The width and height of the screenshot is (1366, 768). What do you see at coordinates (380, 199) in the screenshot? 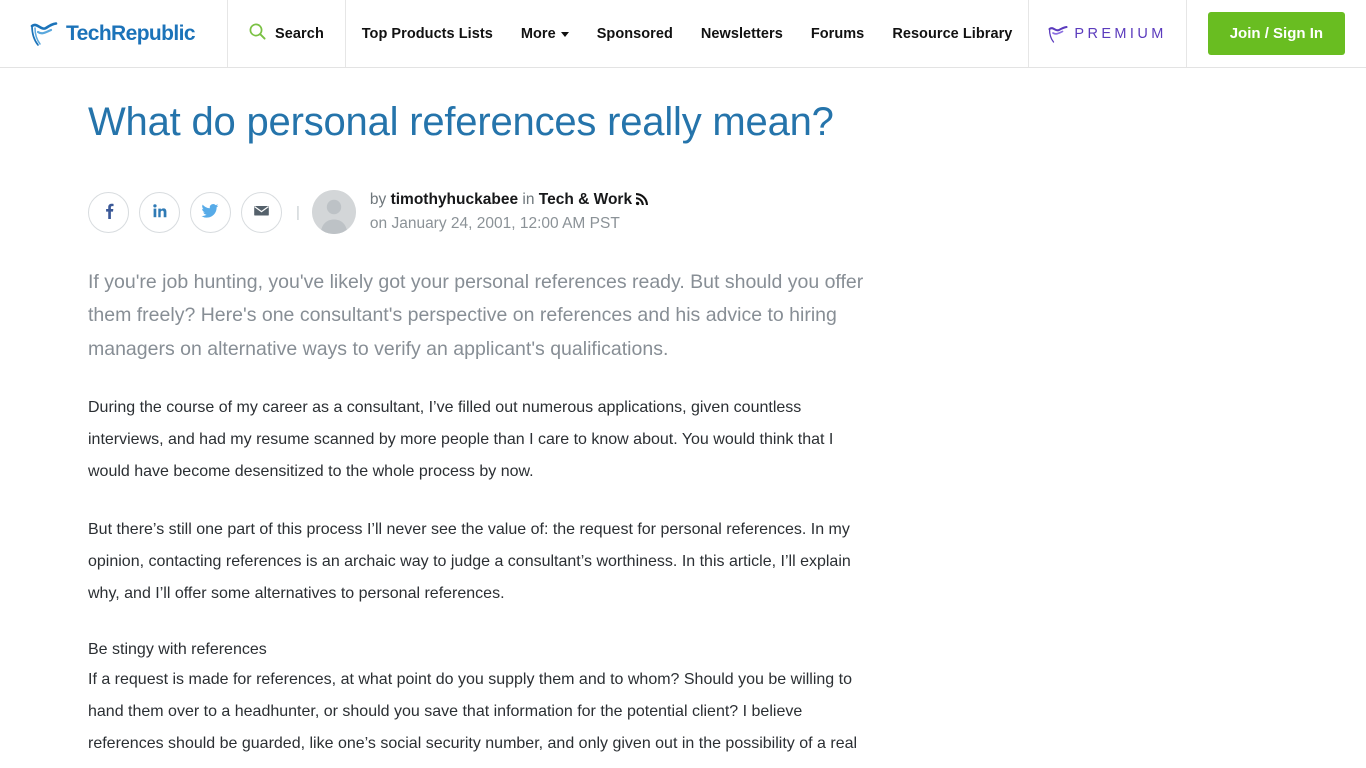
I see `byline-by-prefix: by` at bounding box center [380, 199].